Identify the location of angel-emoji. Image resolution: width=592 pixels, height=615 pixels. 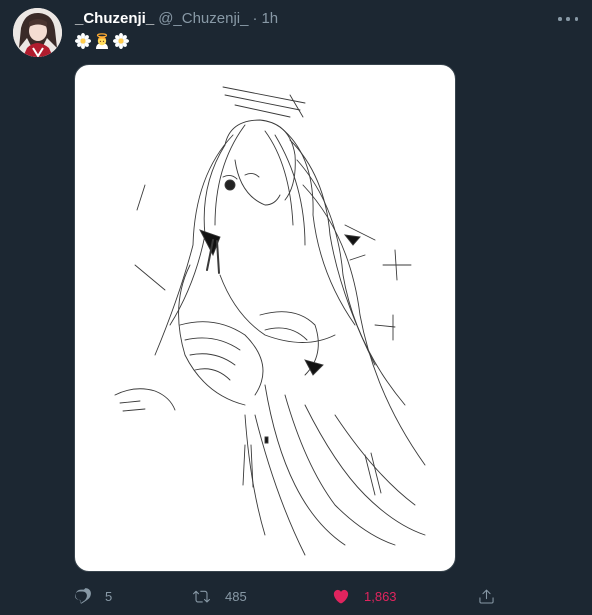
(102, 41).